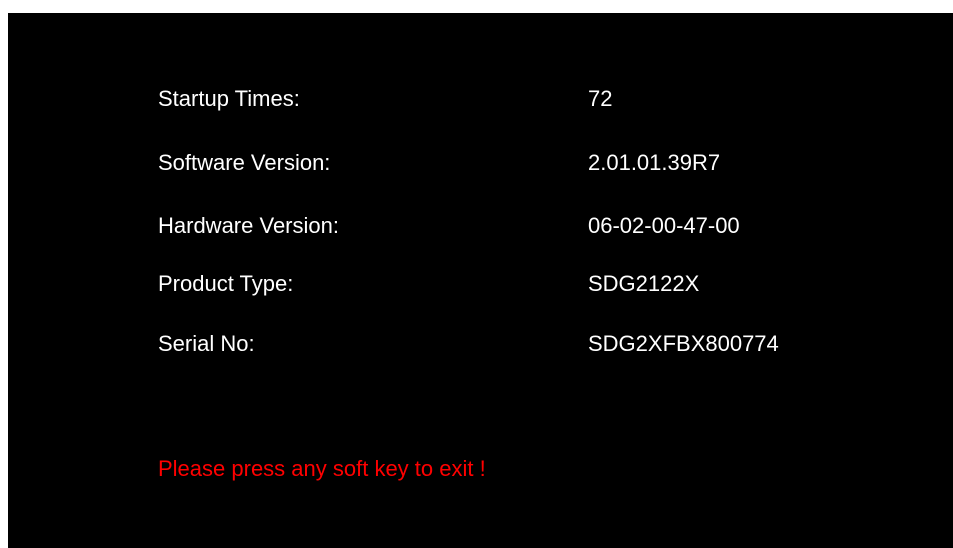  I want to click on product-type-label: Product Type:, so click(226, 283).